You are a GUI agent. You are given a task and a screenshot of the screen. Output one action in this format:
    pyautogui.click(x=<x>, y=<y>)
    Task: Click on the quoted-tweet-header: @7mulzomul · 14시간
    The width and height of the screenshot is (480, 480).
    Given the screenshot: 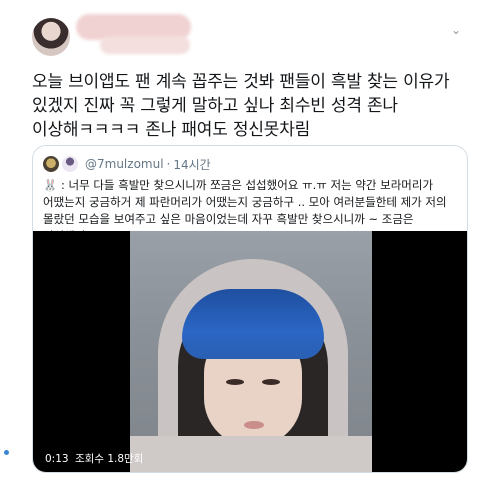 What is the action you would take?
    pyautogui.click(x=127, y=164)
    